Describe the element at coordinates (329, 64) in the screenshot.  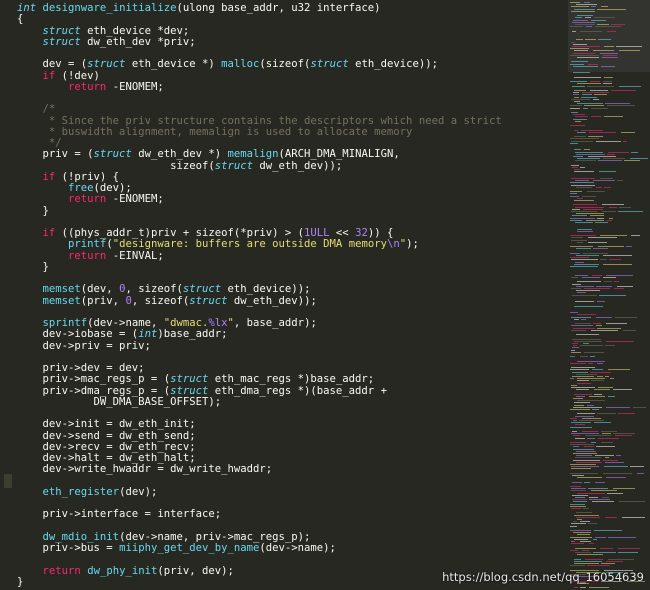
I see `code-token: struct` at that location.